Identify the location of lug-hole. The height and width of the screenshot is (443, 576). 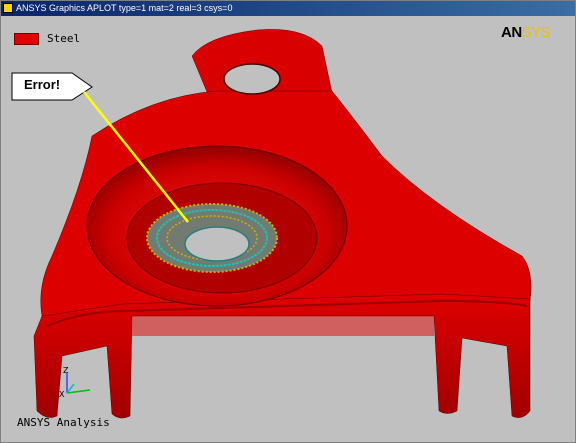
(252, 79).